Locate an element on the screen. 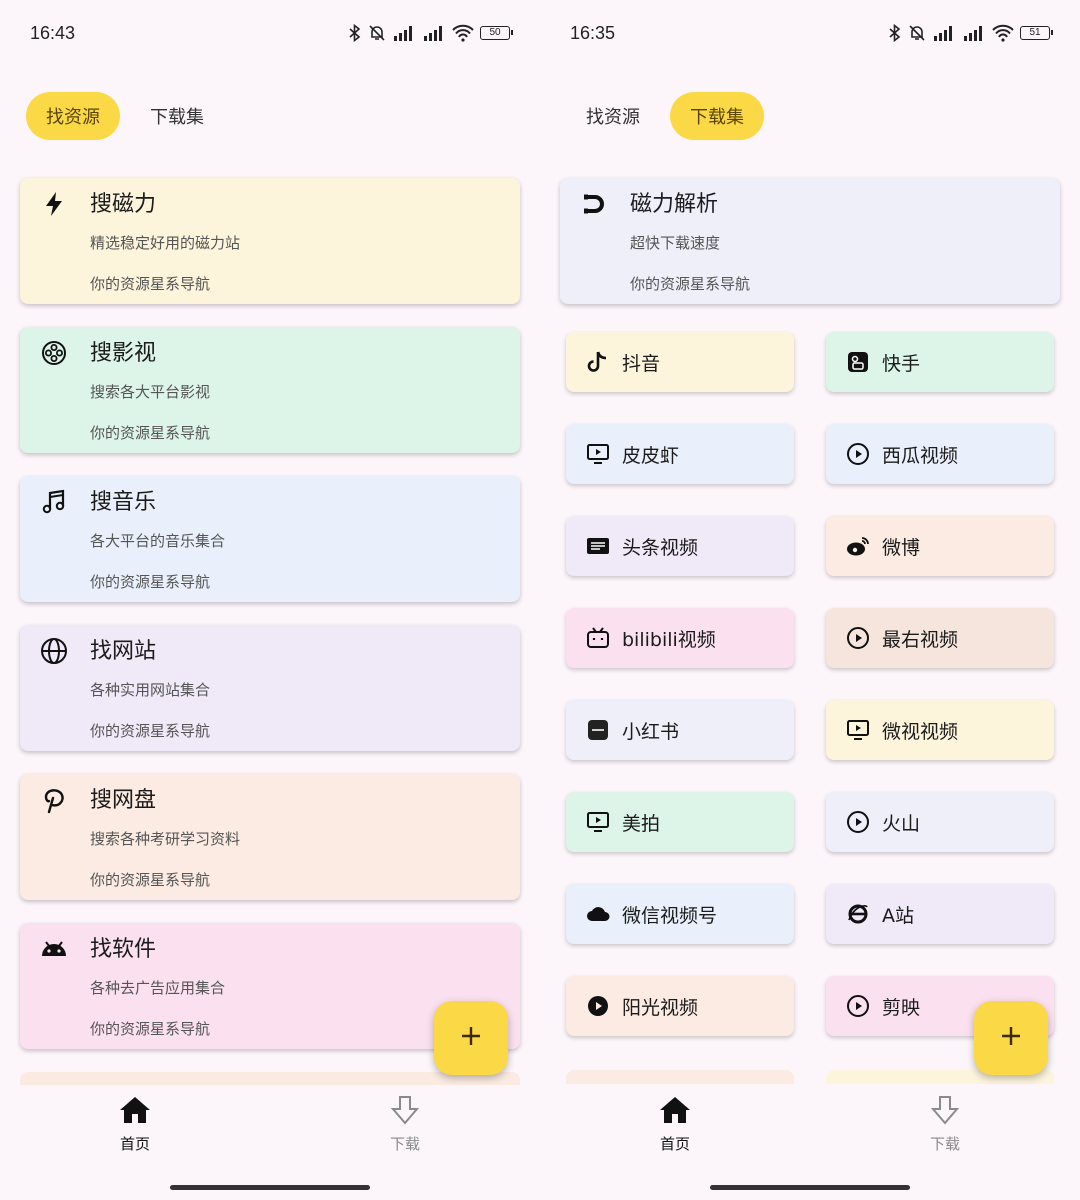 This screenshot has width=1080, height=1200. platform-acfun: A站 is located at coordinates (940, 914).